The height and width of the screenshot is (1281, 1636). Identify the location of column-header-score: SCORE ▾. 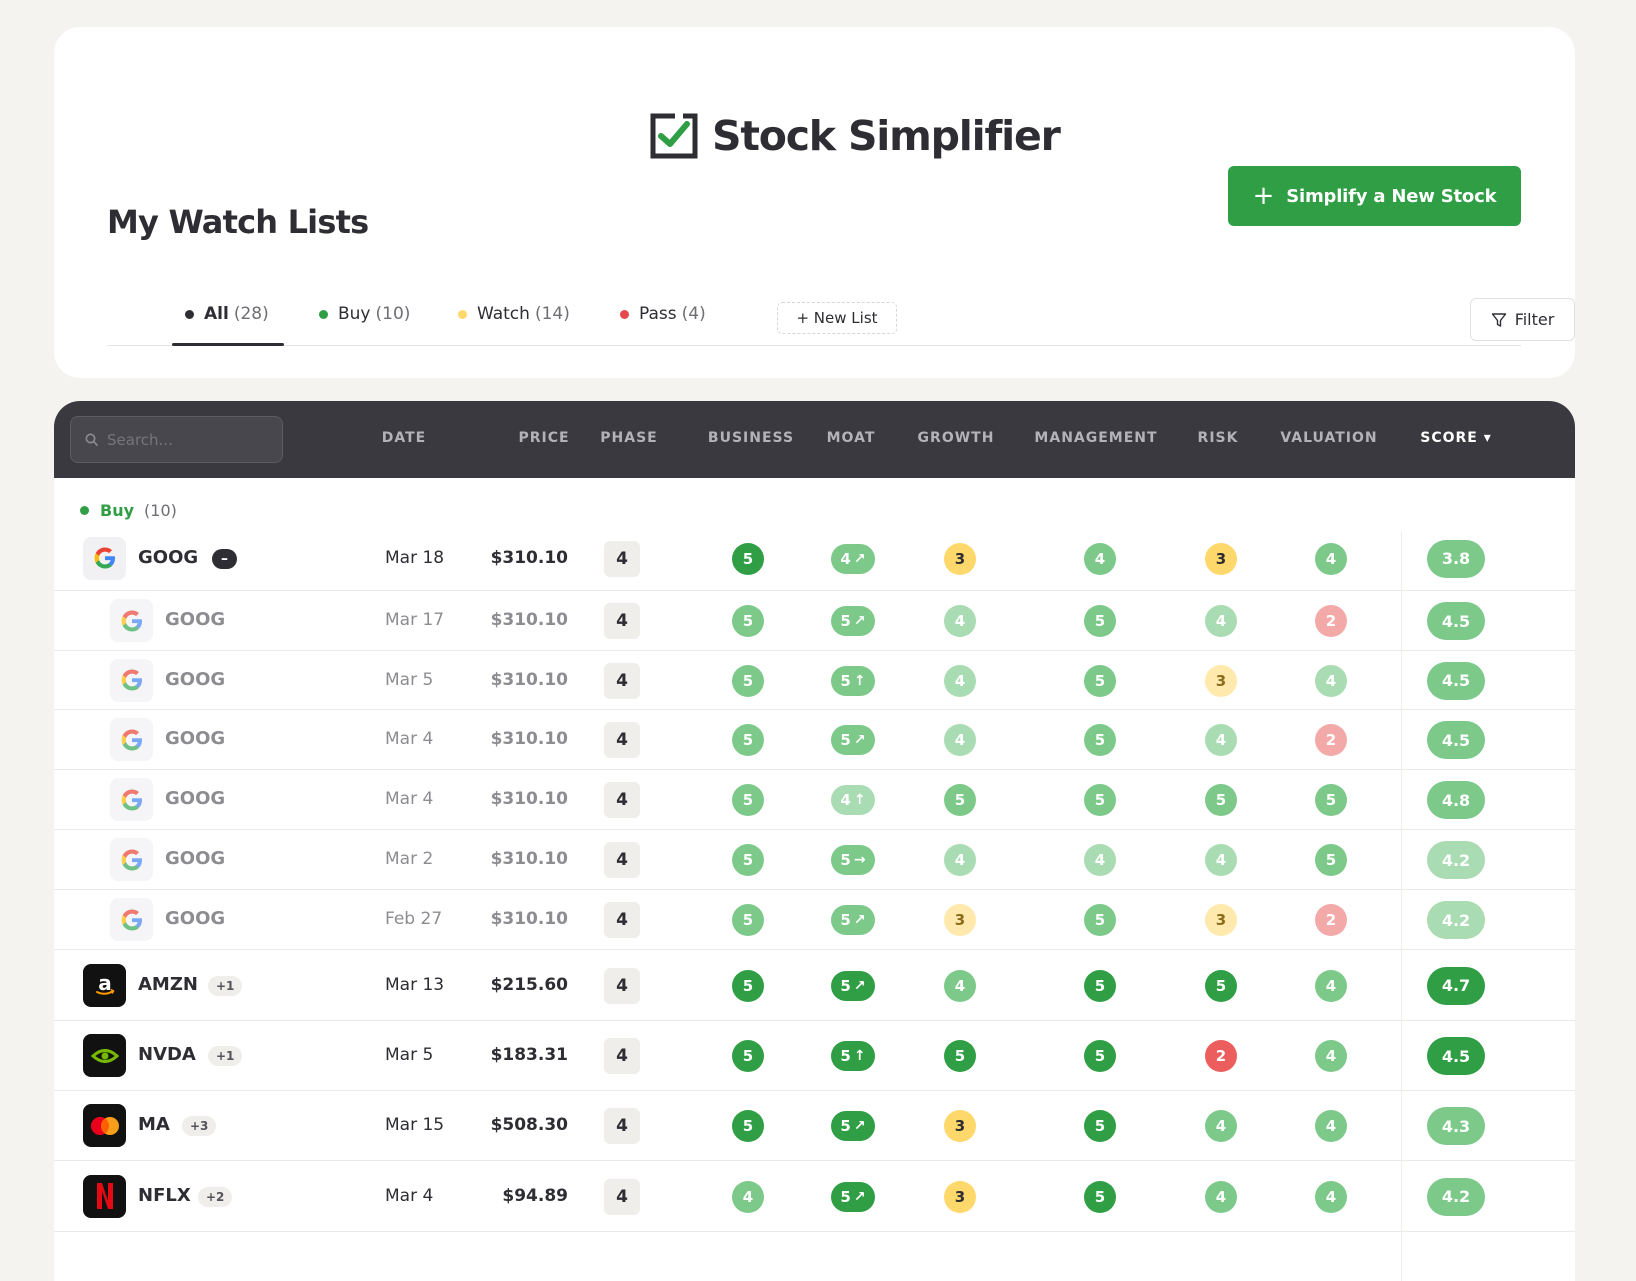
(1456, 438).